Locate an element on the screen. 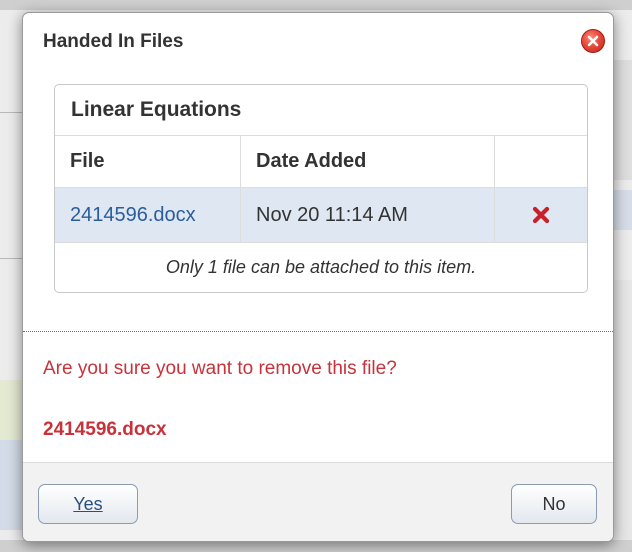 The width and height of the screenshot is (632, 552). file-cell: 2414596.docx is located at coordinates (148, 215).